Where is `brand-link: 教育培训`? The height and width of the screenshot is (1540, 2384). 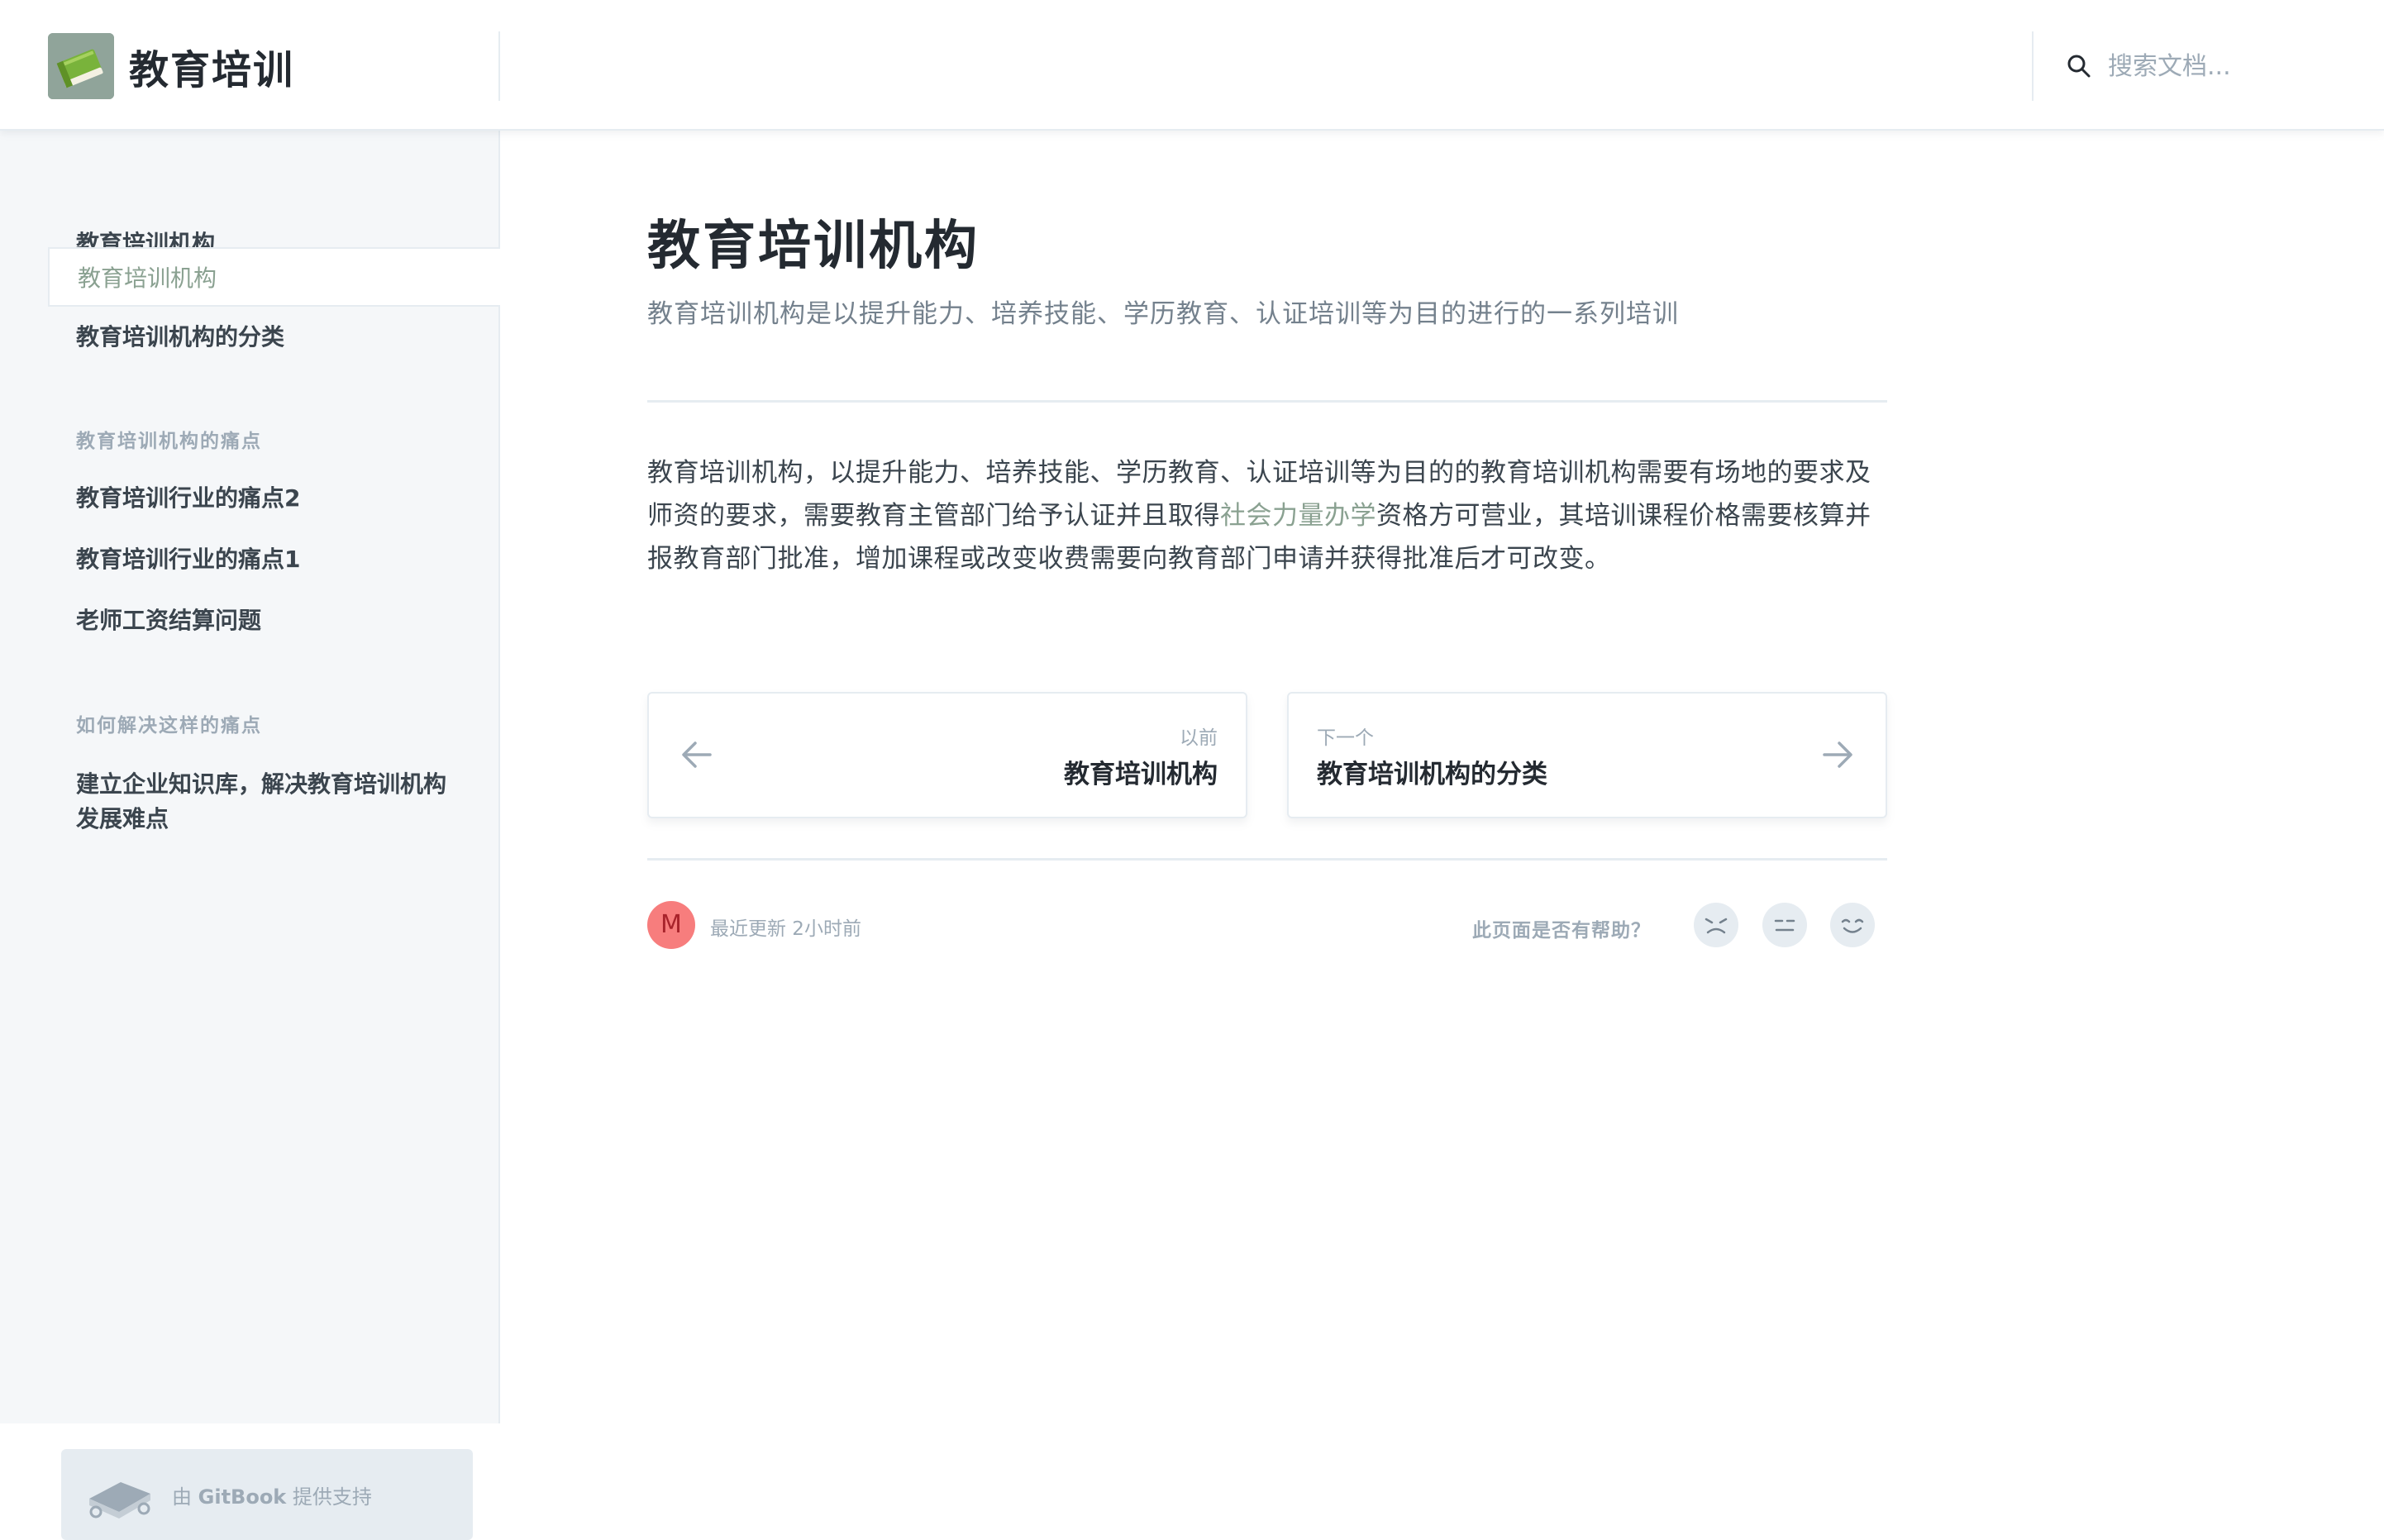
brand-link: 教育培训 is located at coordinates (171, 66).